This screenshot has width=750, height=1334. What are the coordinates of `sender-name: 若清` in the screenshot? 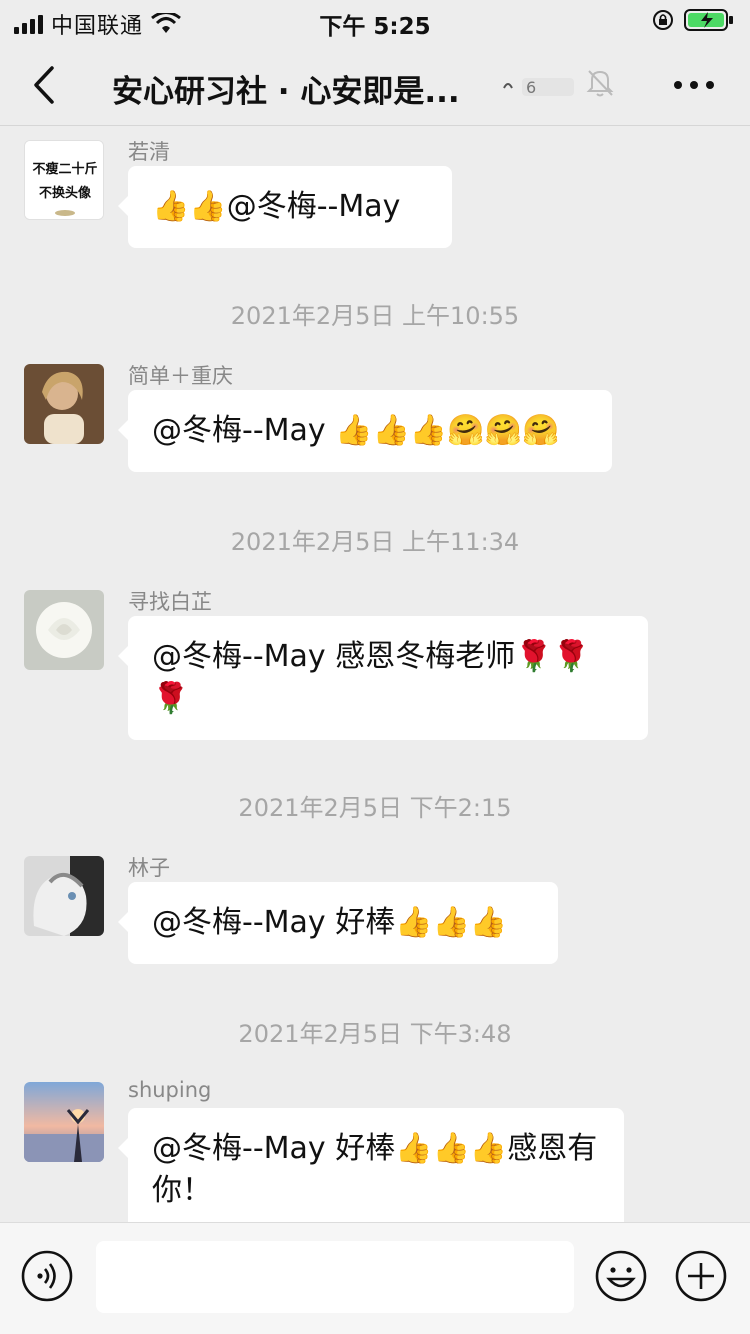 It's located at (149, 152).